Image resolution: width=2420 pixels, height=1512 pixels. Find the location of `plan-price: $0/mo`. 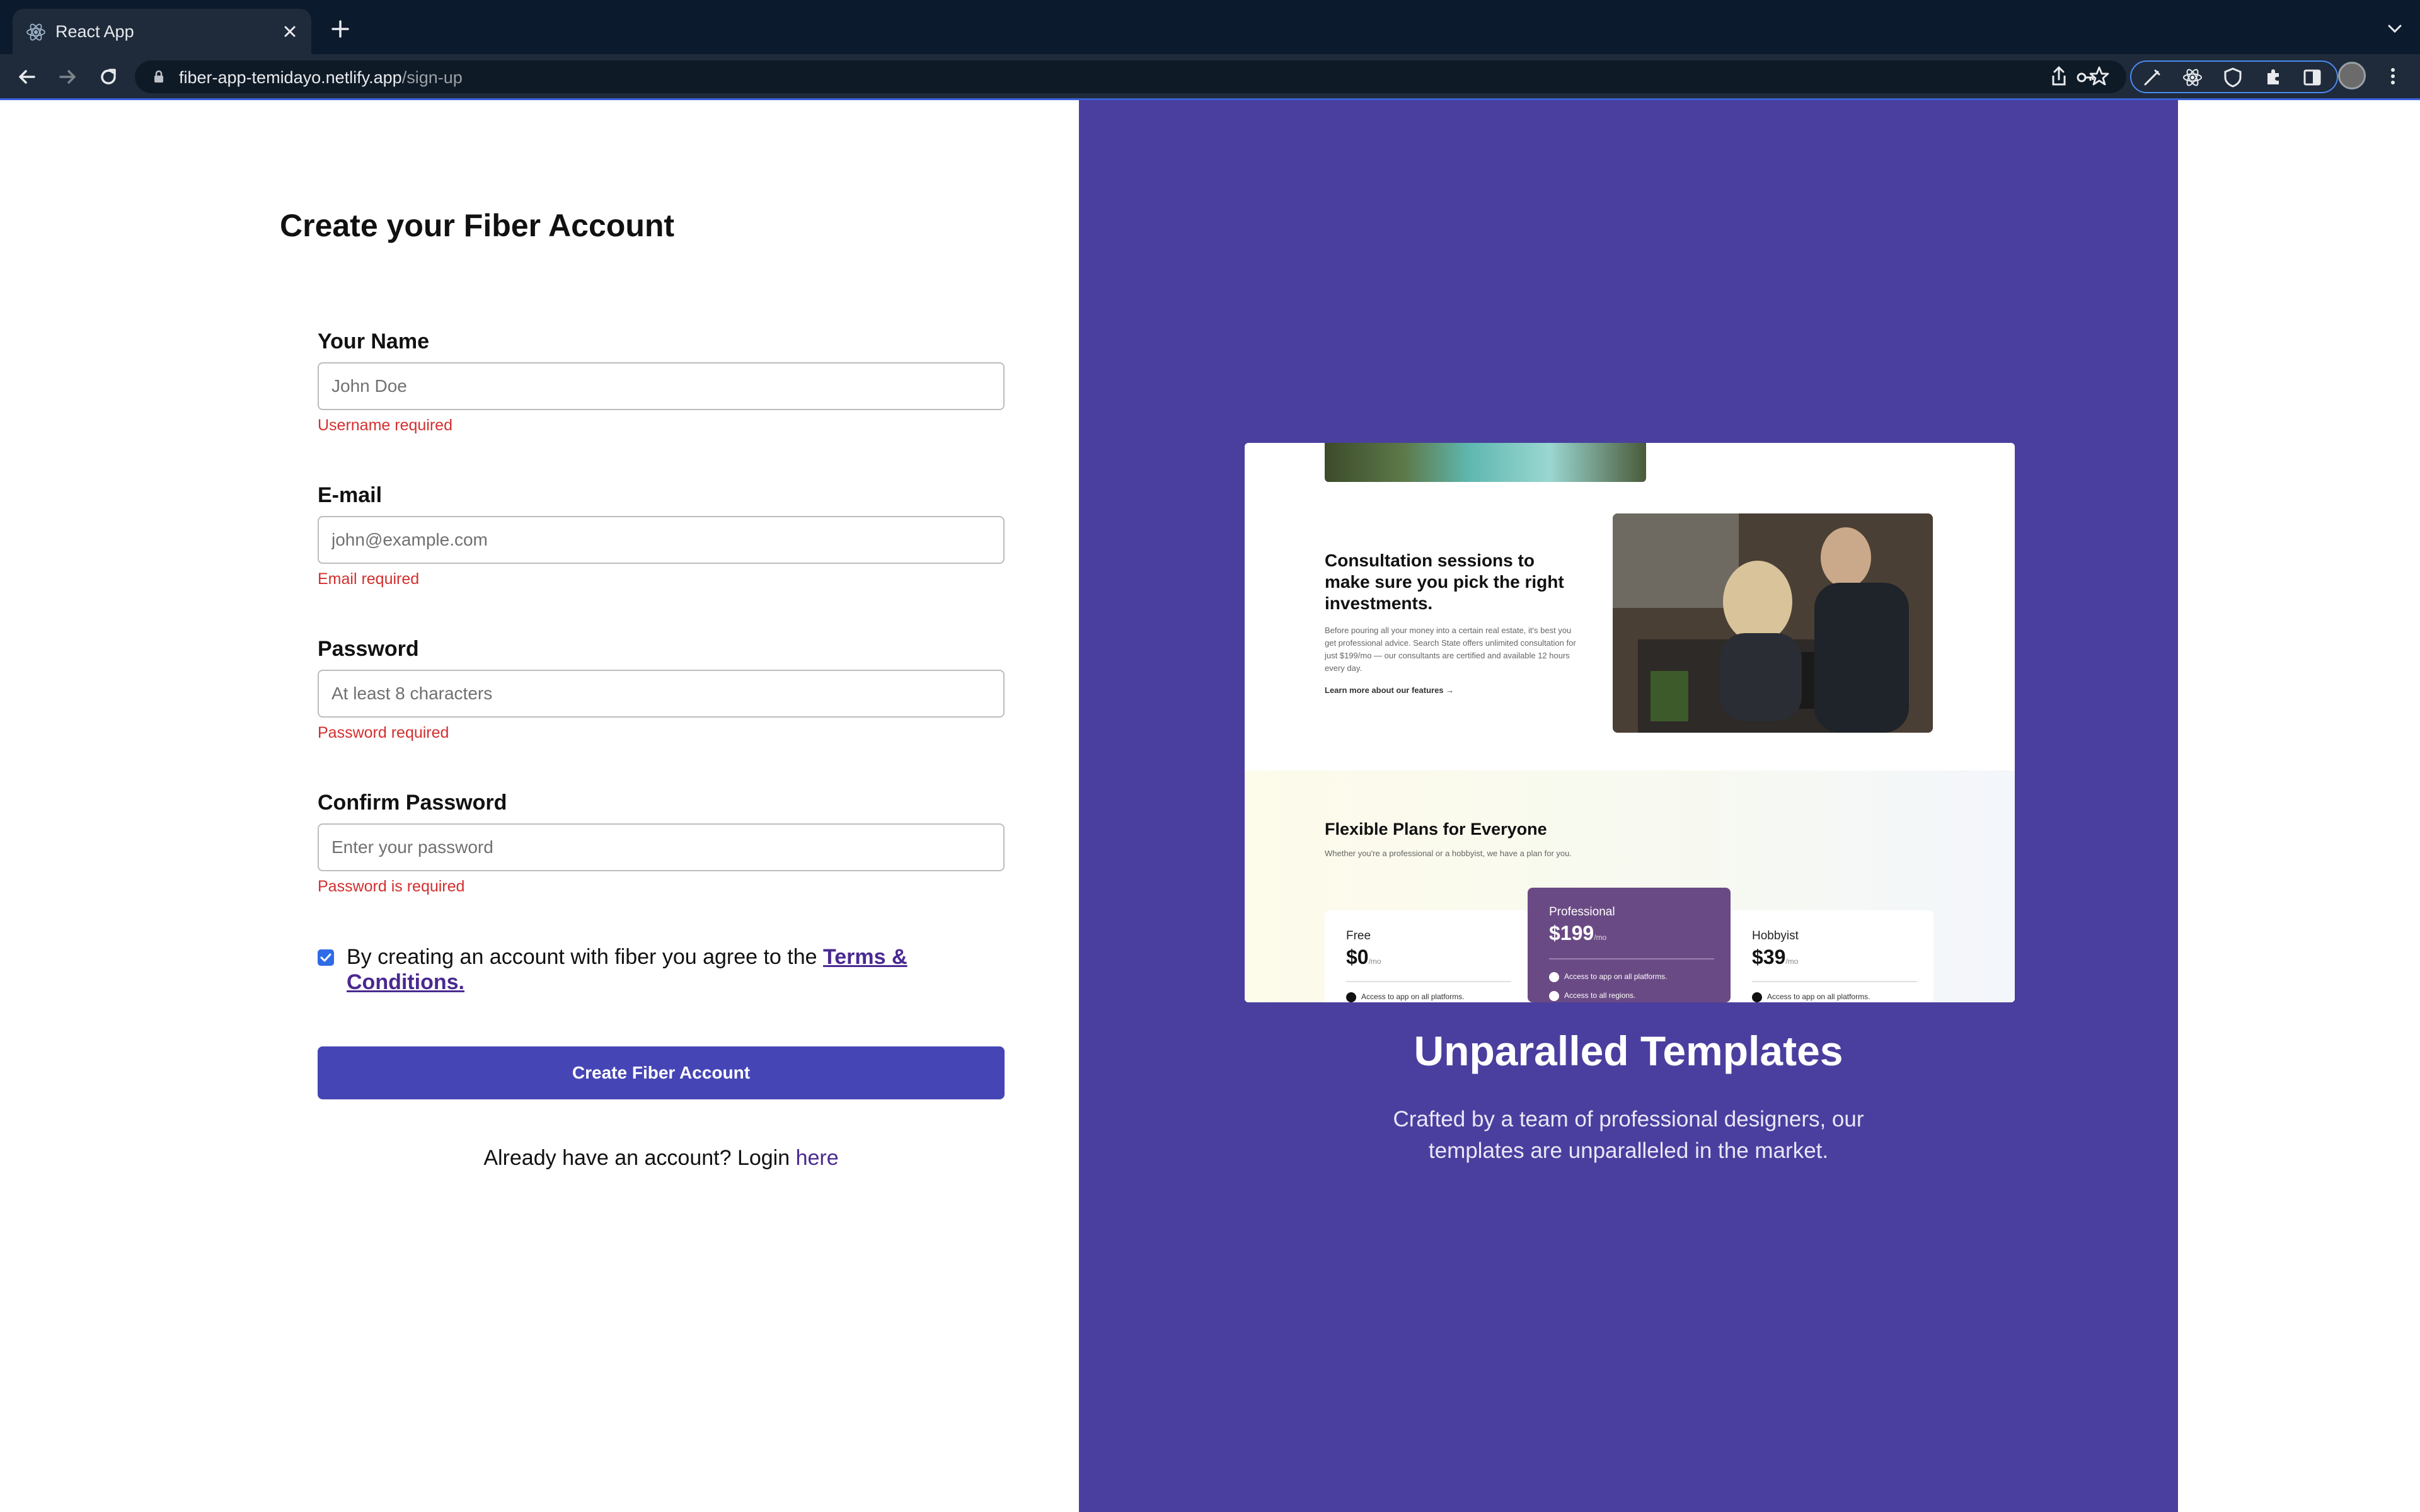

plan-price: $0/mo is located at coordinates (1363, 957).